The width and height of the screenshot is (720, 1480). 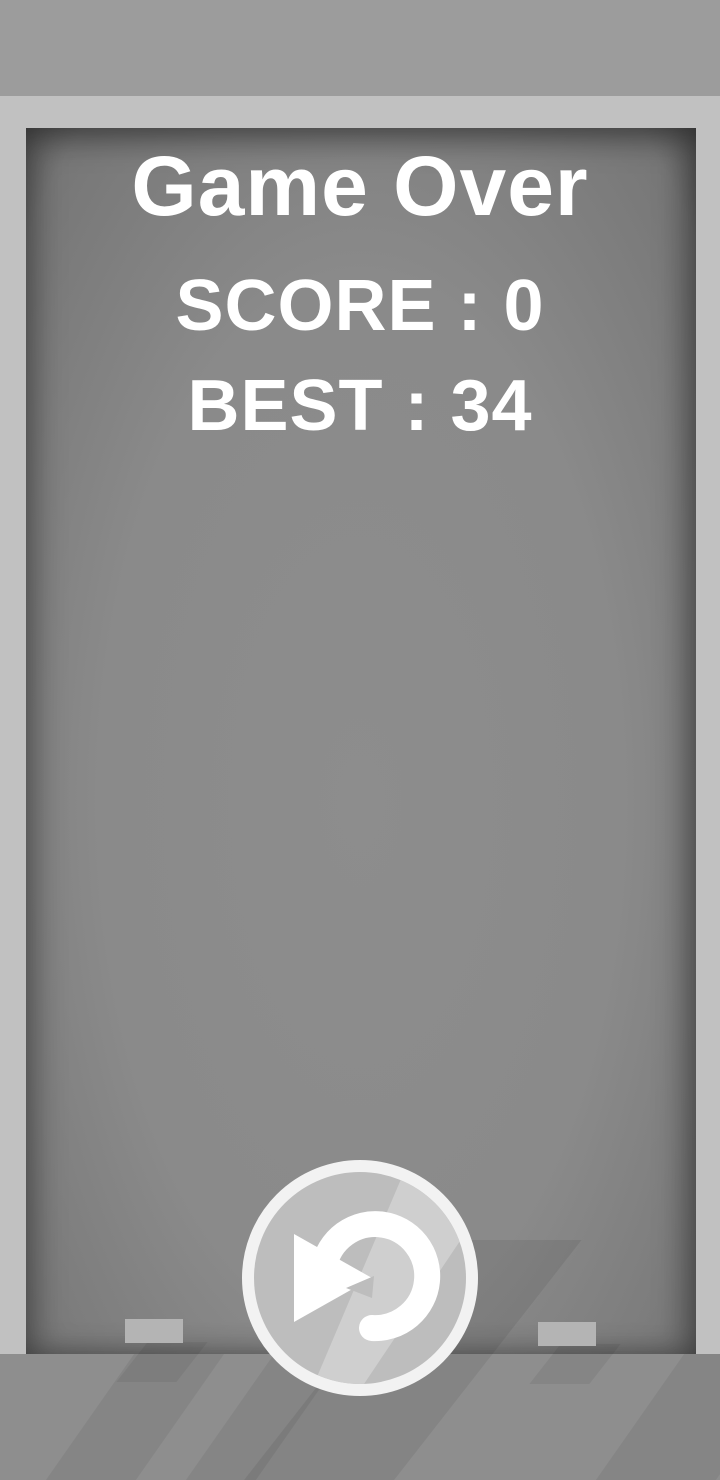 I want to click on best-score-label: BEST : 34, so click(x=360, y=406).